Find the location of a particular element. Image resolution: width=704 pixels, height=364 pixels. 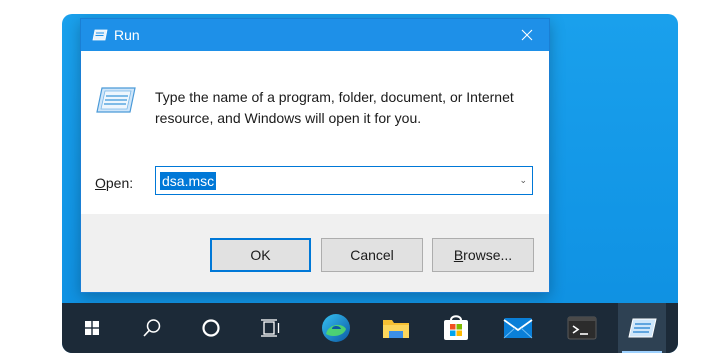

store-icon is located at coordinates (456, 327).